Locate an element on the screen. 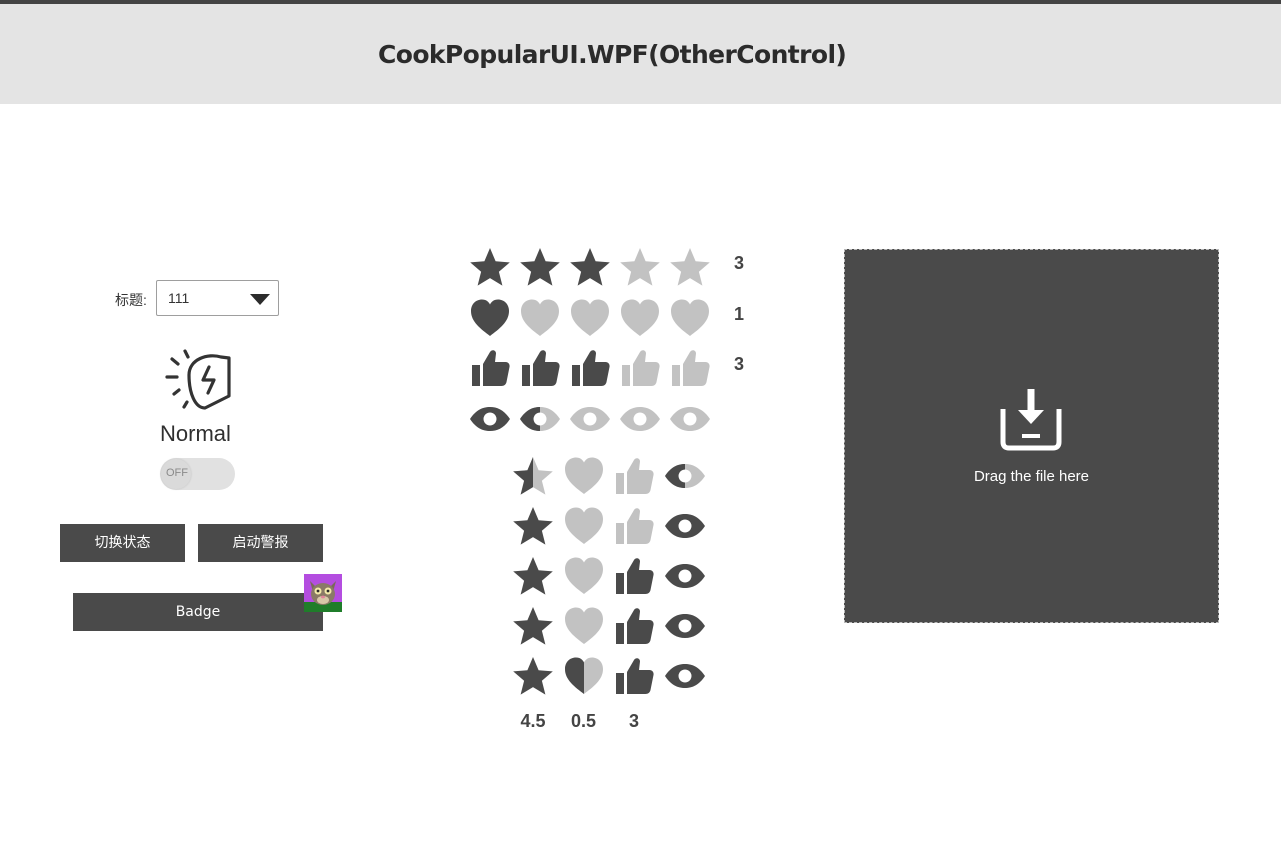 The width and height of the screenshot is (1281, 845). download-tray-icon is located at coordinates (1031, 420).